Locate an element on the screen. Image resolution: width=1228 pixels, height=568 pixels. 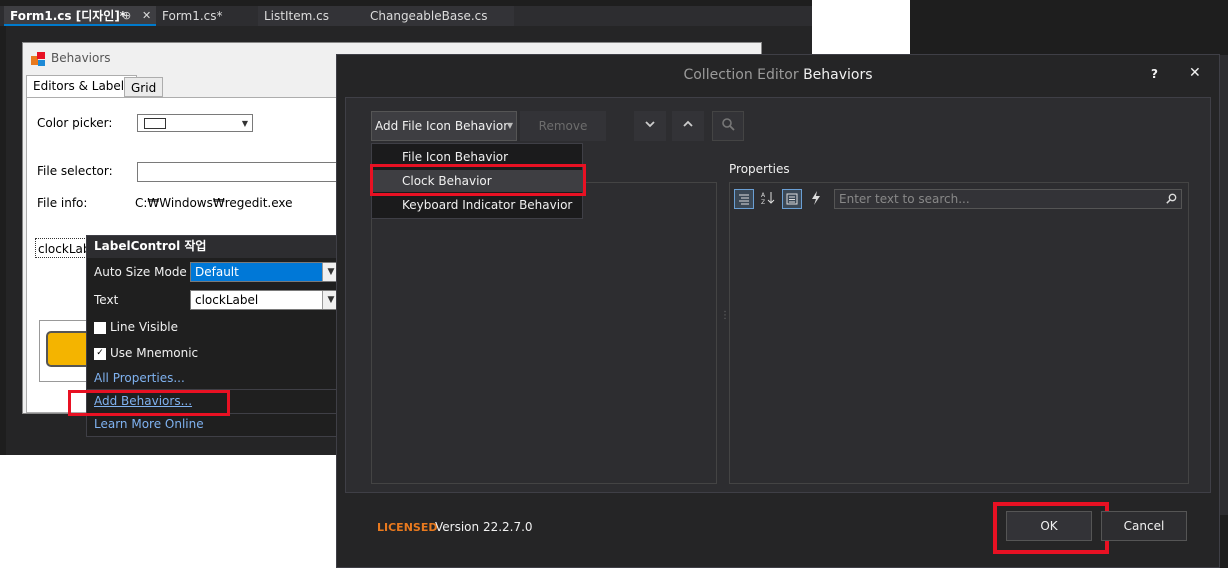
line-visible-checkbox is located at coordinates (100, 328).